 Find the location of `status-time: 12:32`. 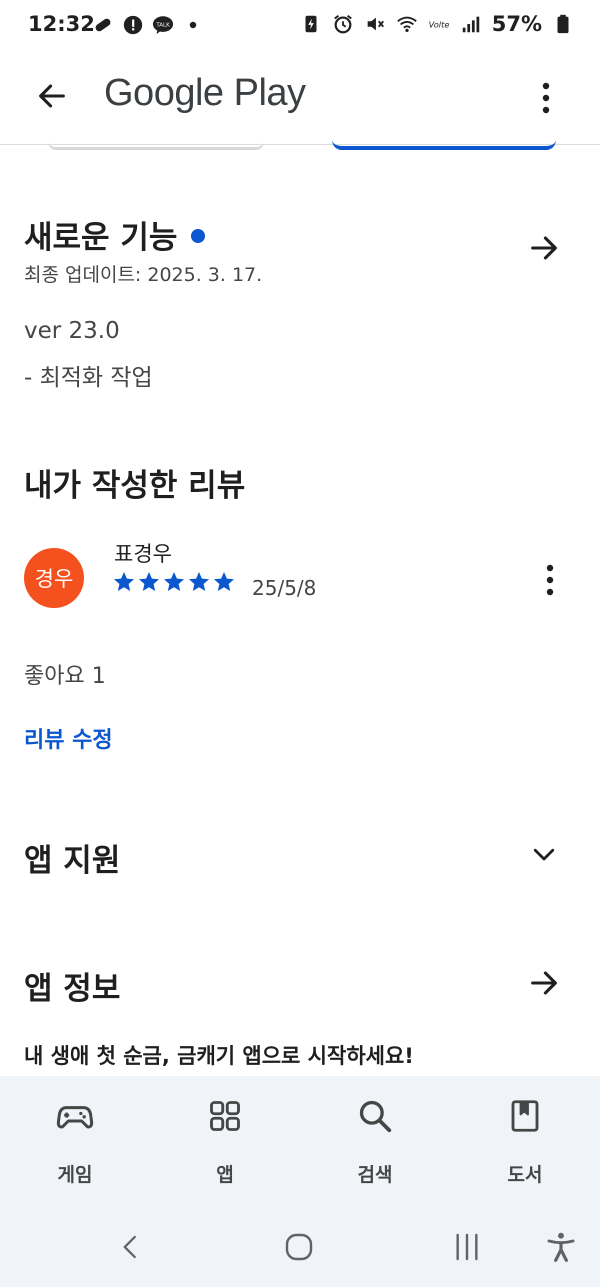

status-time: 12:32 is located at coordinates (61, 24).